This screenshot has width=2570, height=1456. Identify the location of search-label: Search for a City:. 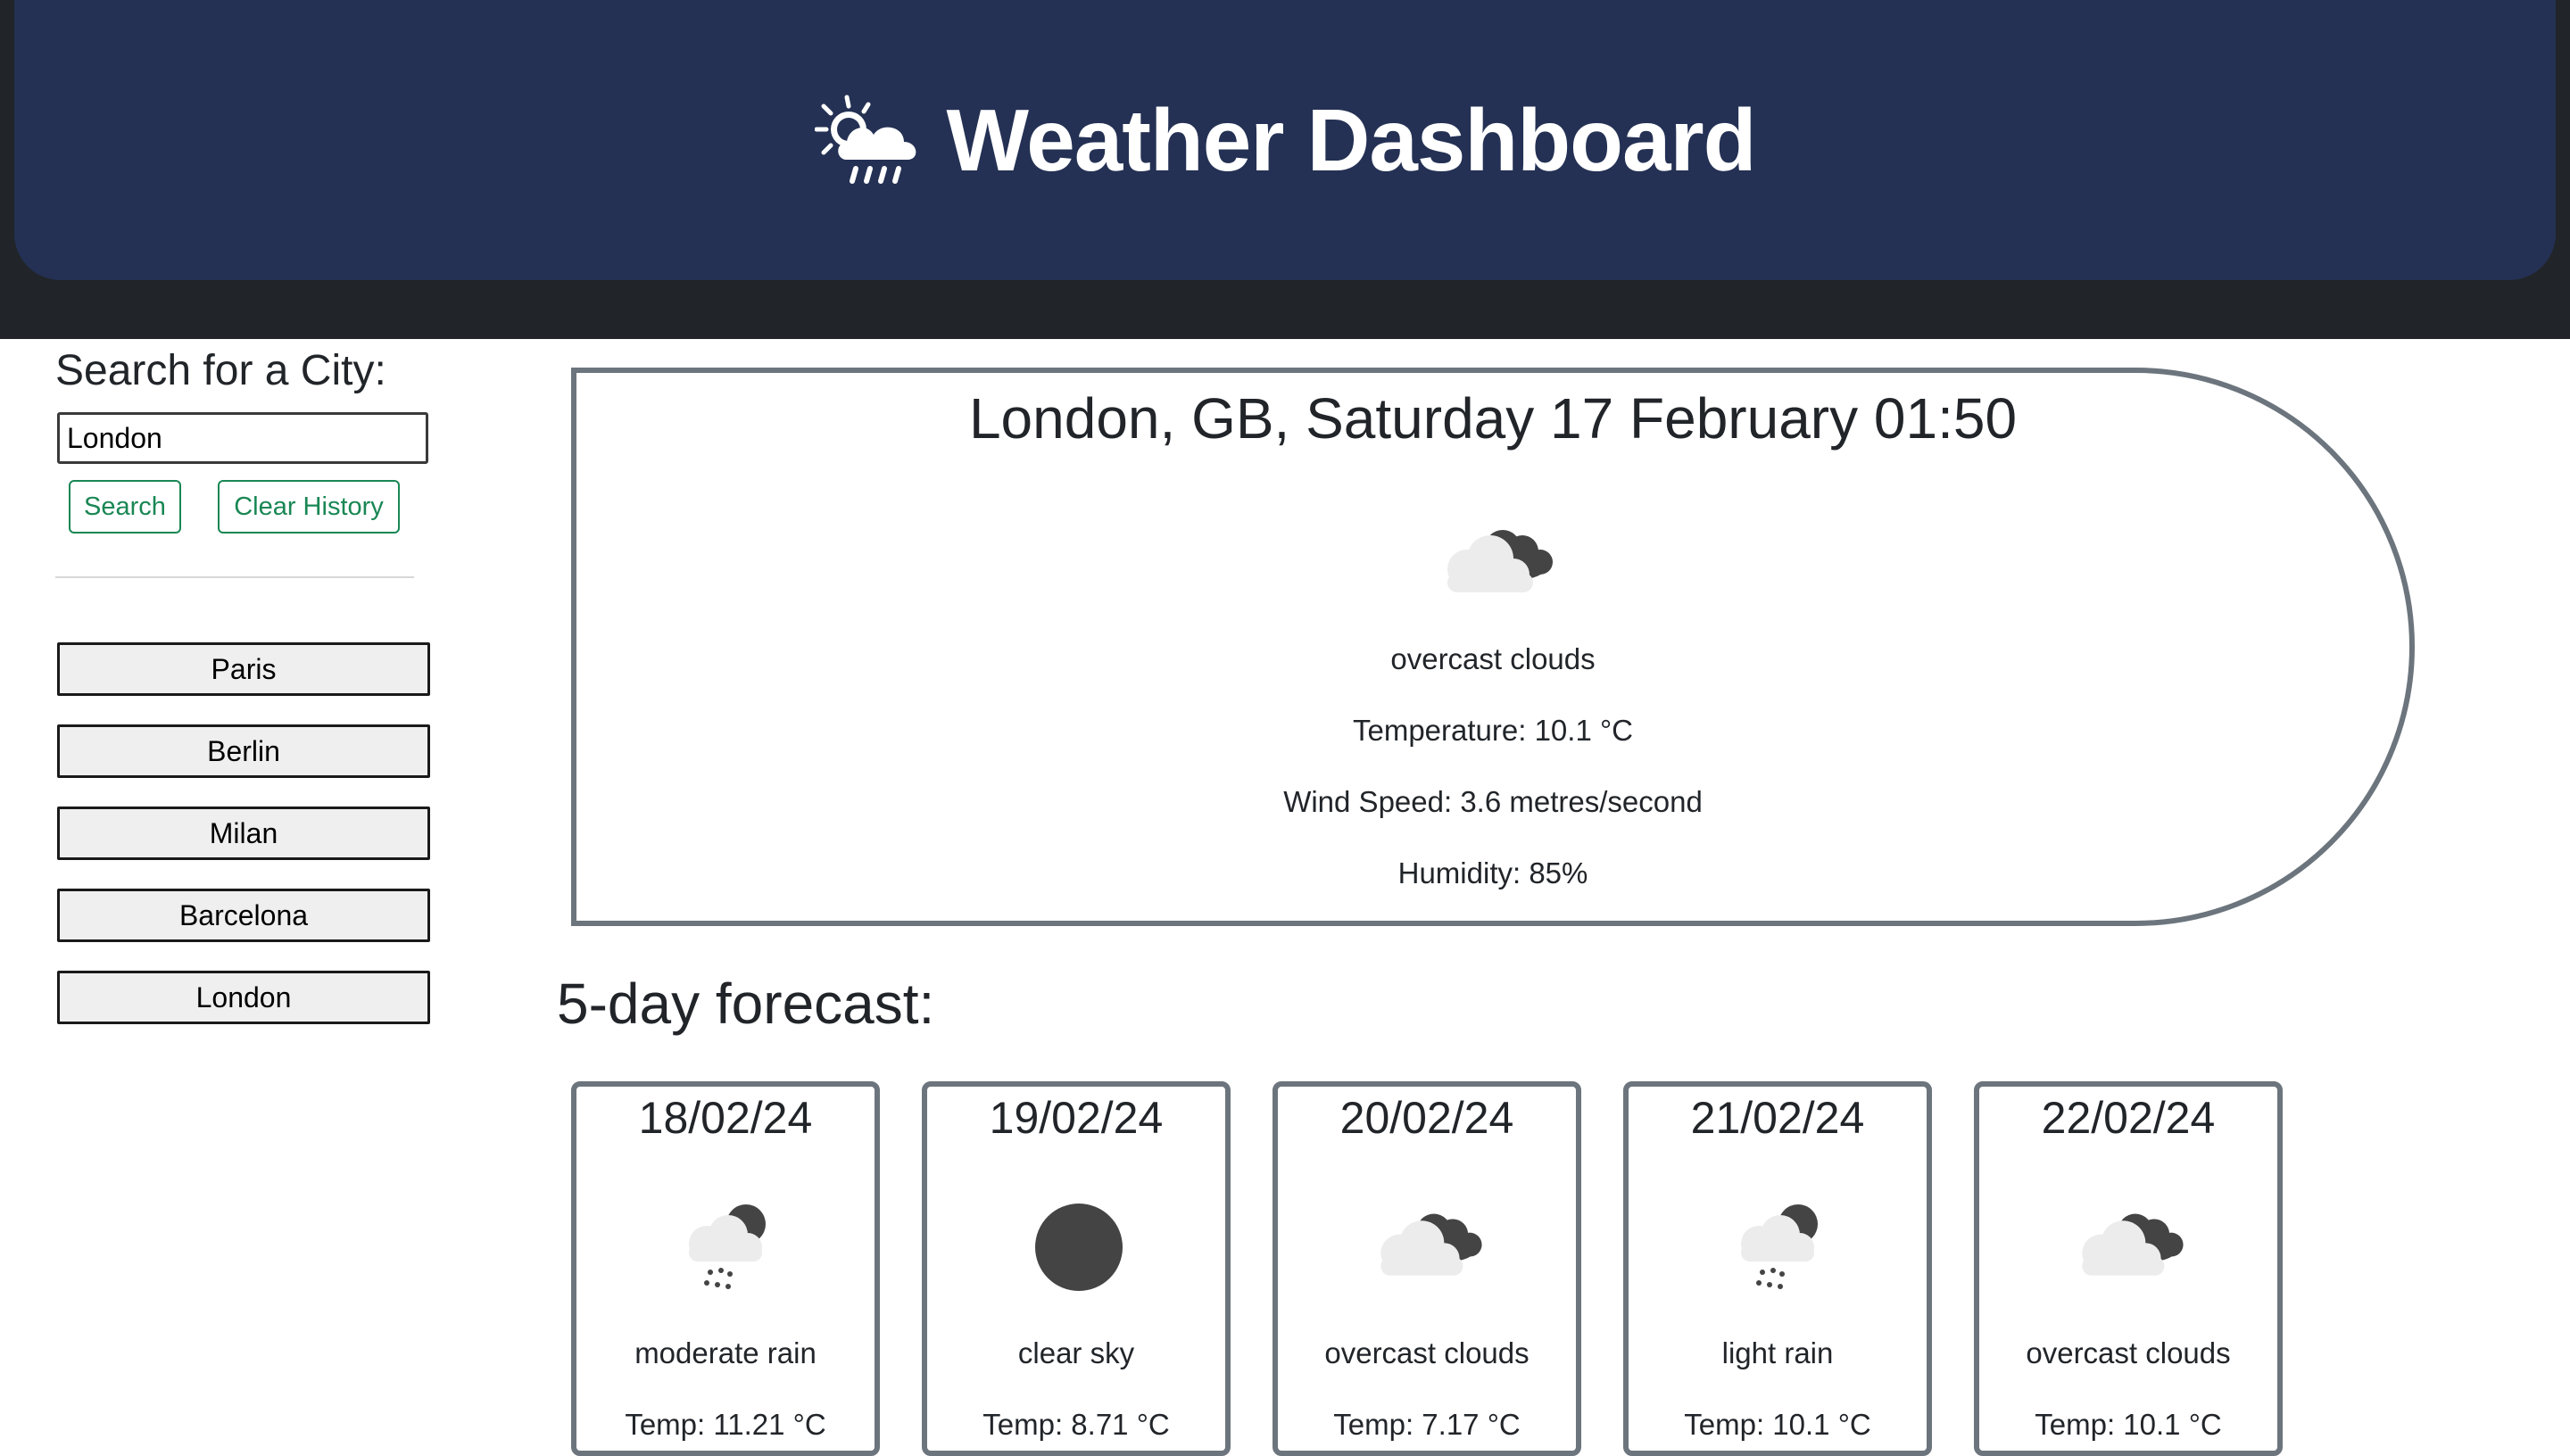
(221, 370).